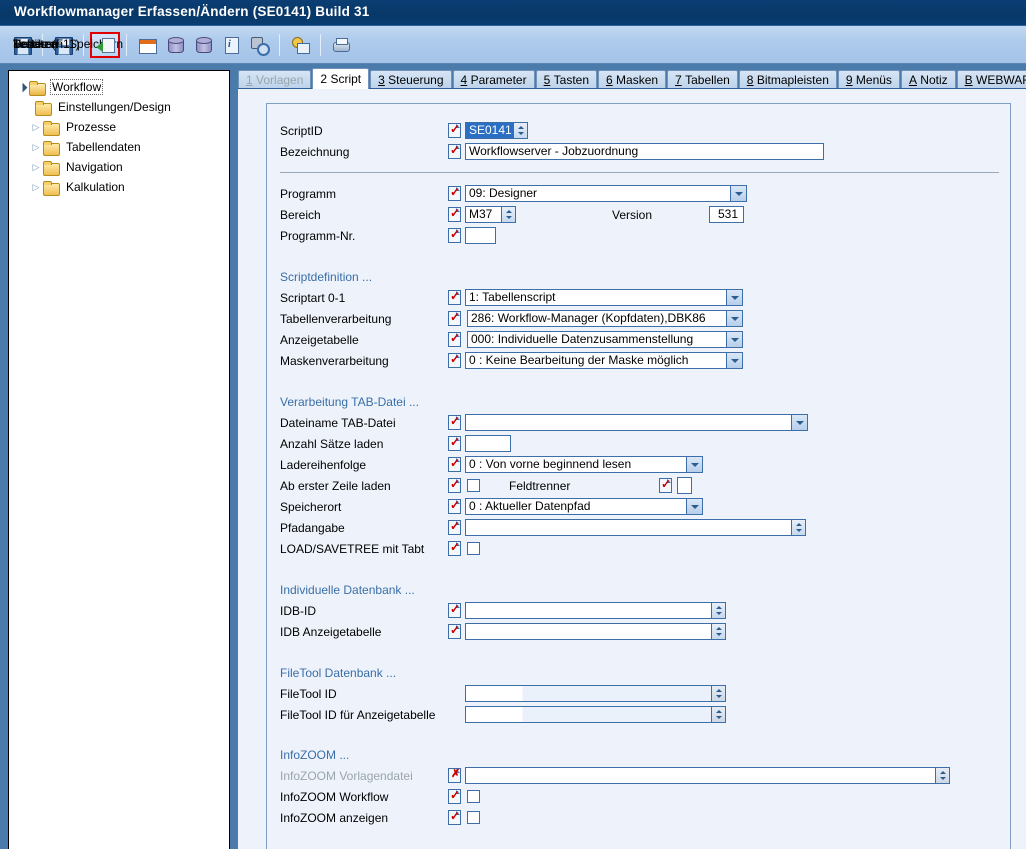  Describe the element at coordinates (588, 610) in the screenshot. I see `input-idb-id` at that location.